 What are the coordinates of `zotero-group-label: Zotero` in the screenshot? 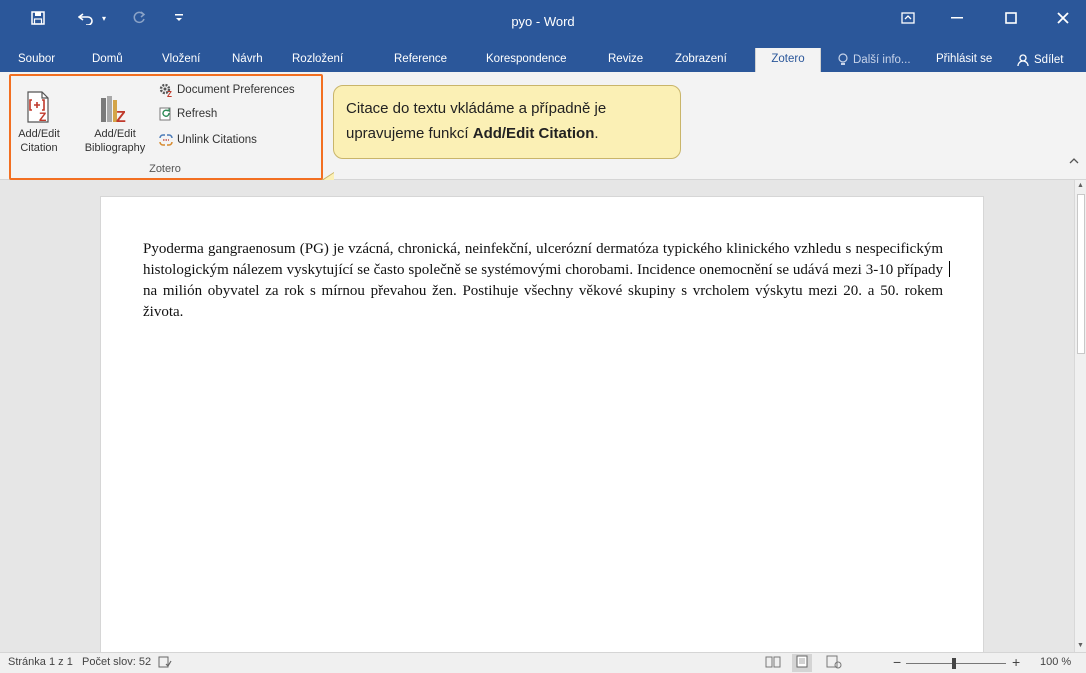 It's located at (165, 169).